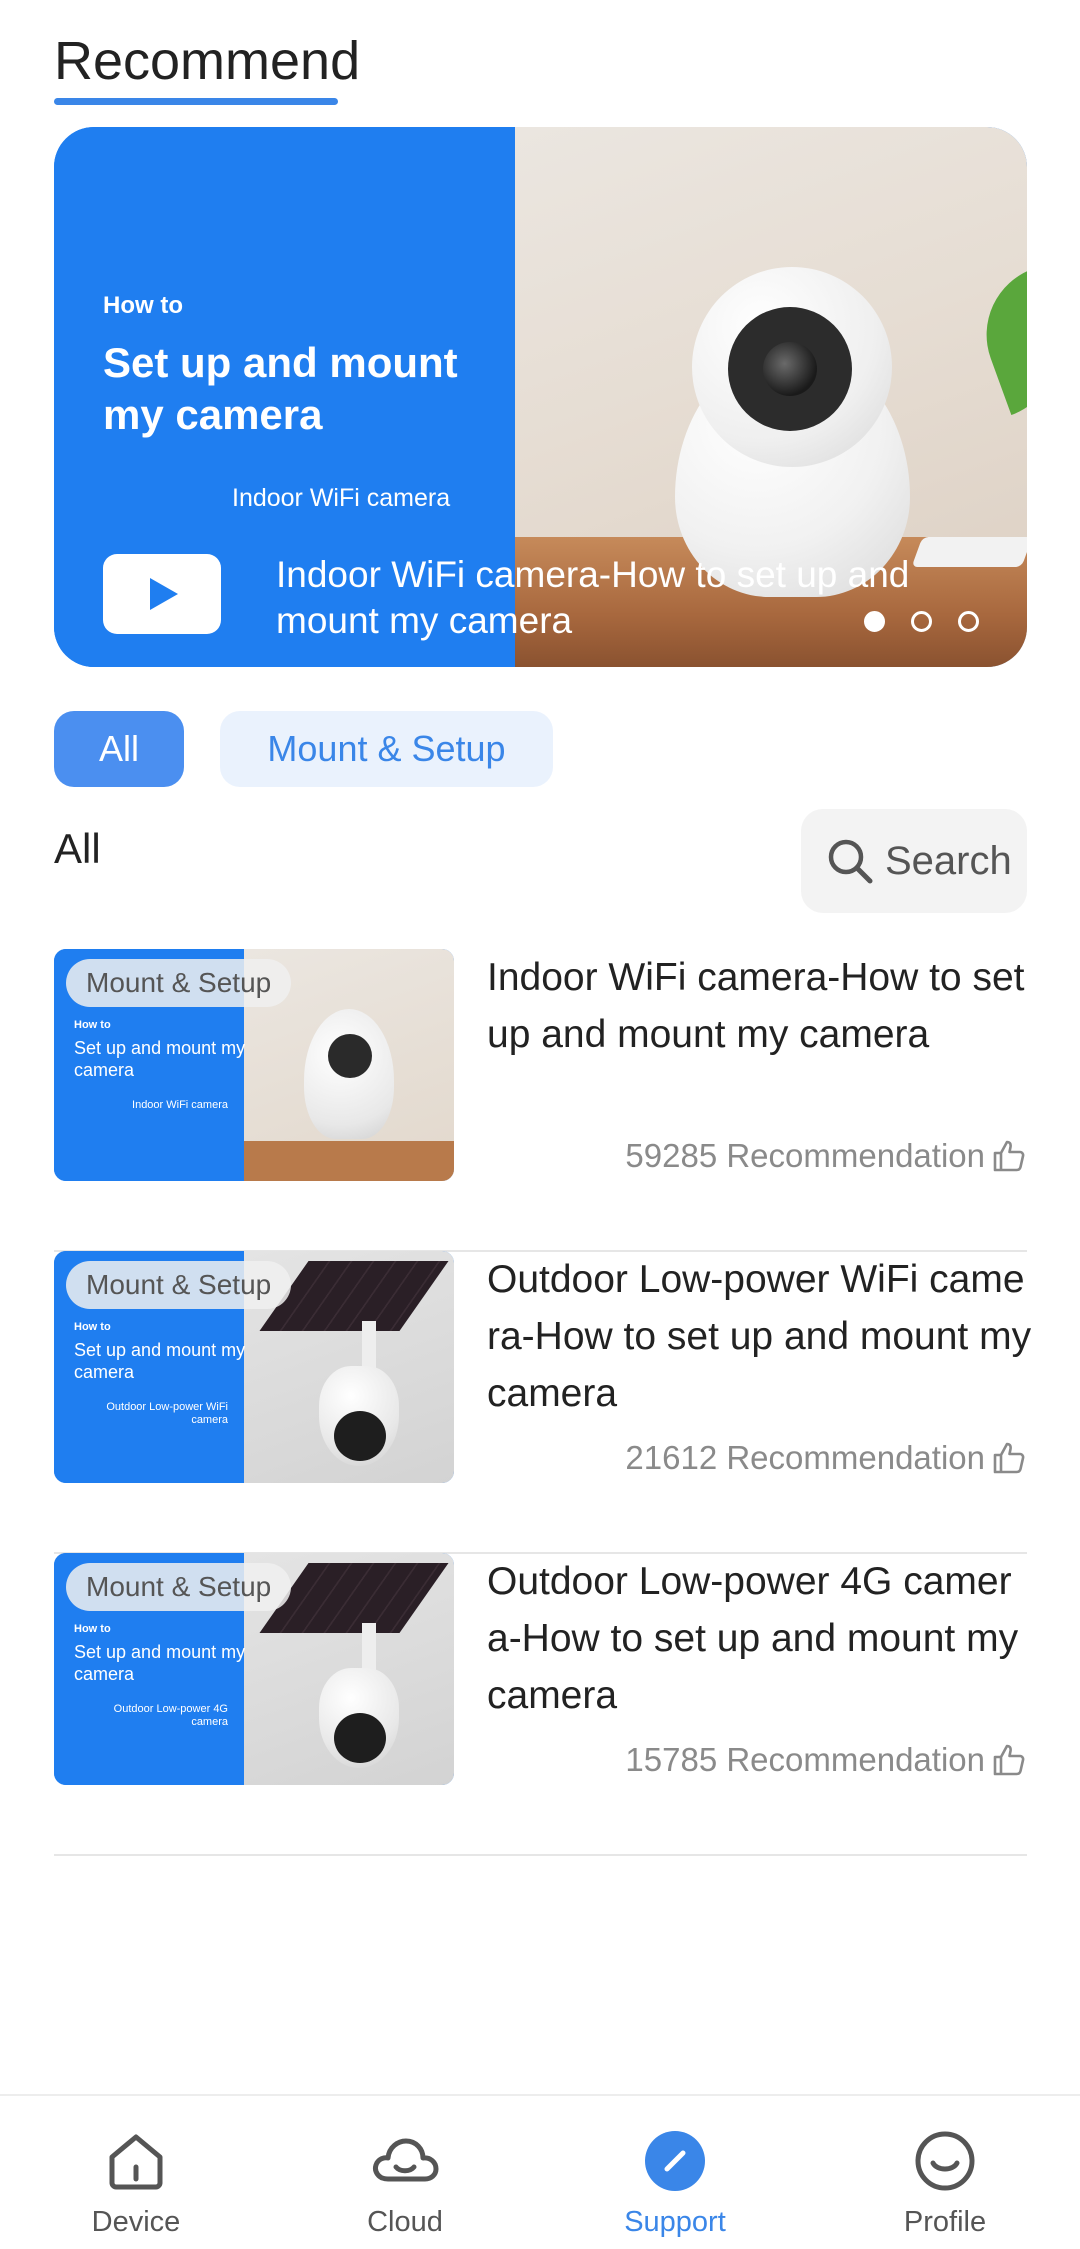 This screenshot has height=2249, width=1080. What do you see at coordinates (170, 1715) in the screenshot?
I see `thumbnail-product: Outdoor Low-power 4G camera` at bounding box center [170, 1715].